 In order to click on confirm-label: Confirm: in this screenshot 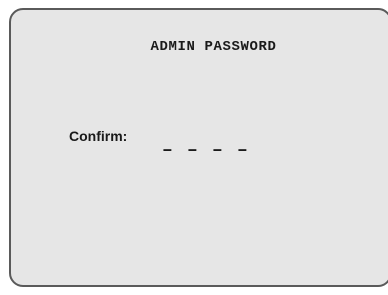, I will do `click(98, 136)`.